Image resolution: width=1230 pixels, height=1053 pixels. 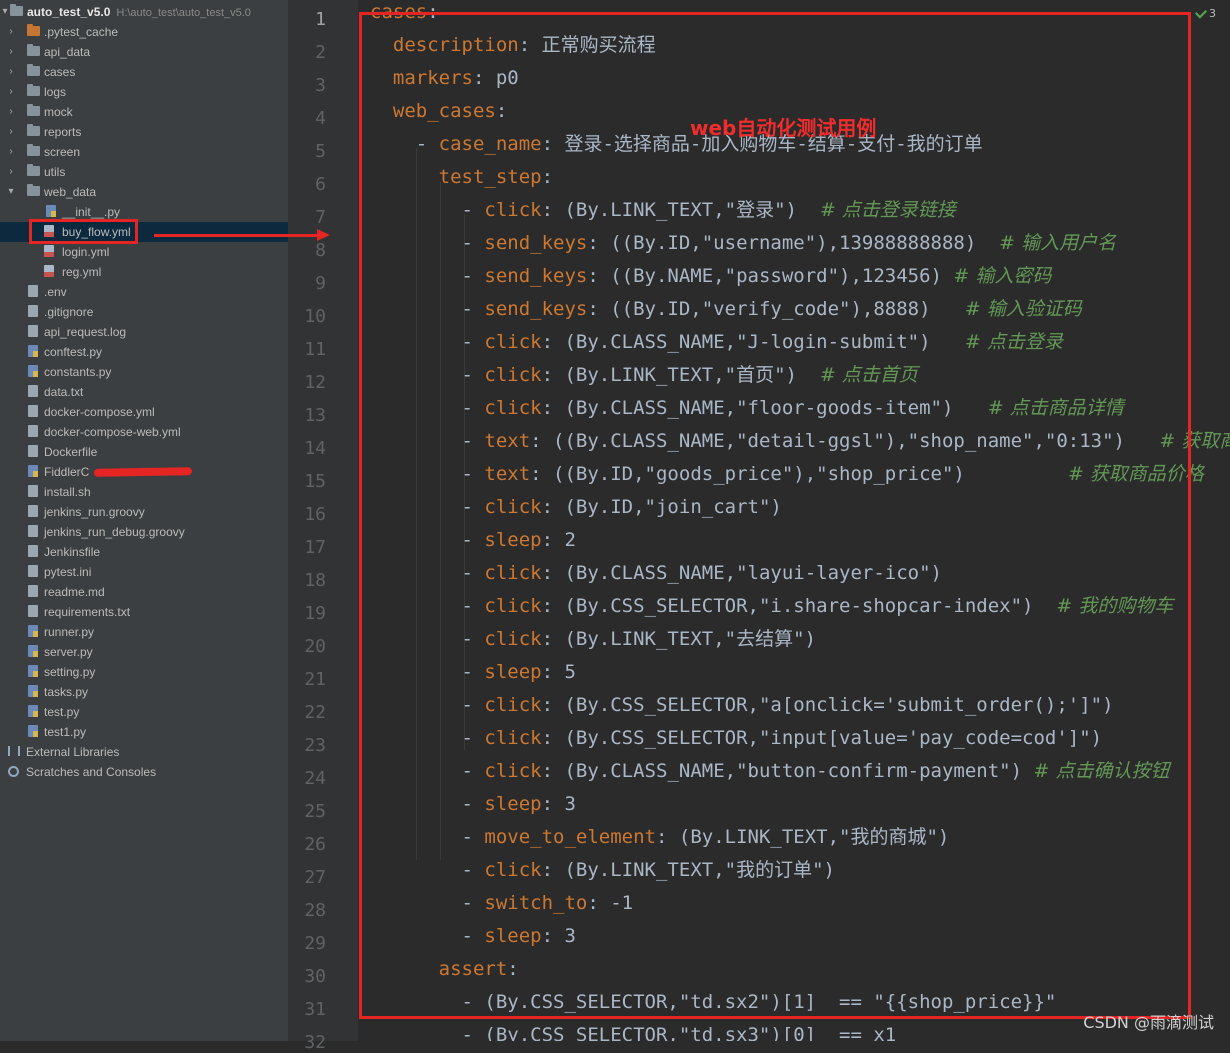 I want to click on code-line: - (By.CSS_SELECTOR,"td.sx3")[0] == x1, so click(x=633, y=1030).